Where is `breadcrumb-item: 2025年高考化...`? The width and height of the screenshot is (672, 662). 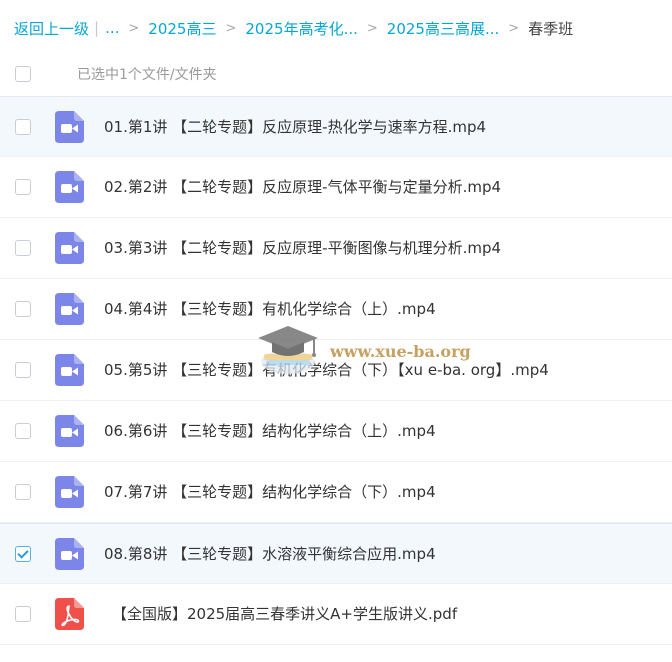 breadcrumb-item: 2025年高考化... is located at coordinates (301, 28).